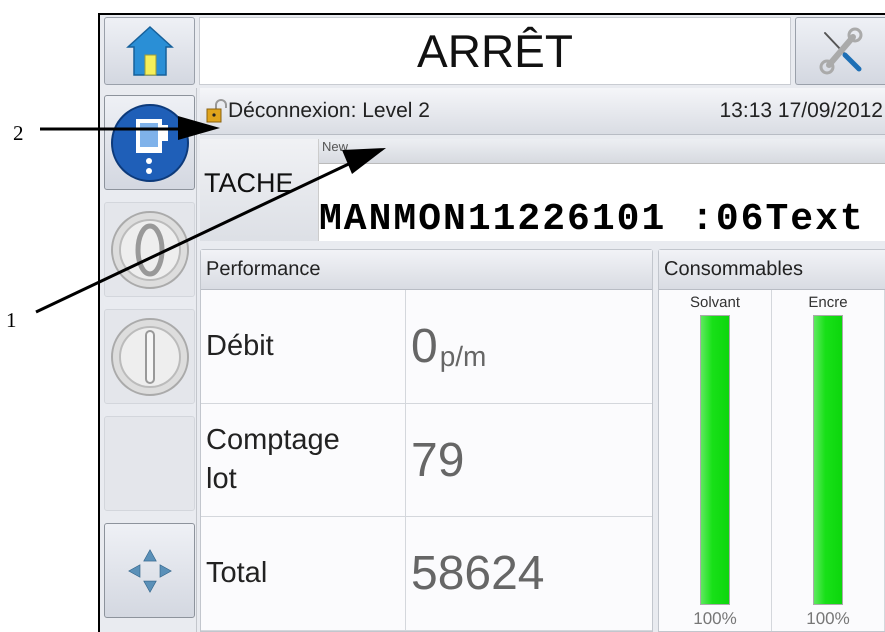 Image resolution: width=885 pixels, height=632 pixels. I want to click on tools-button, so click(840, 51).